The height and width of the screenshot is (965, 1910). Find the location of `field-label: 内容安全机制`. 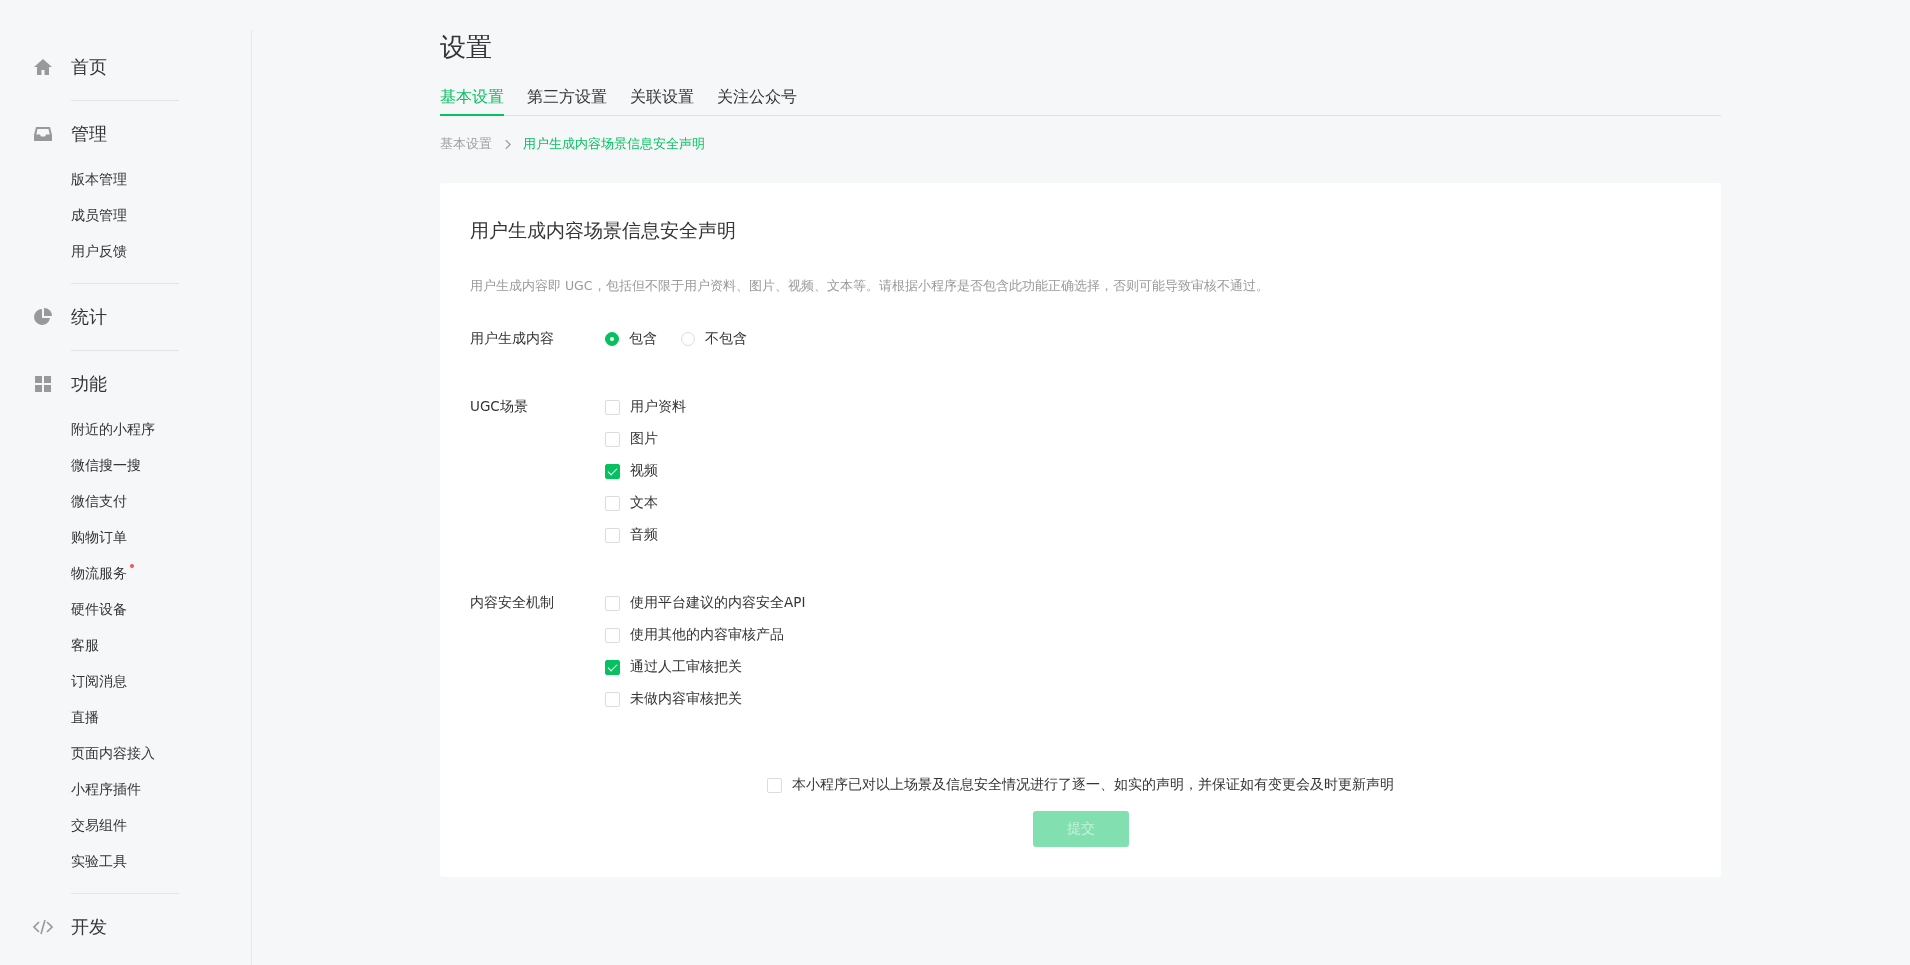

field-label: 内容安全机制 is located at coordinates (512, 603).